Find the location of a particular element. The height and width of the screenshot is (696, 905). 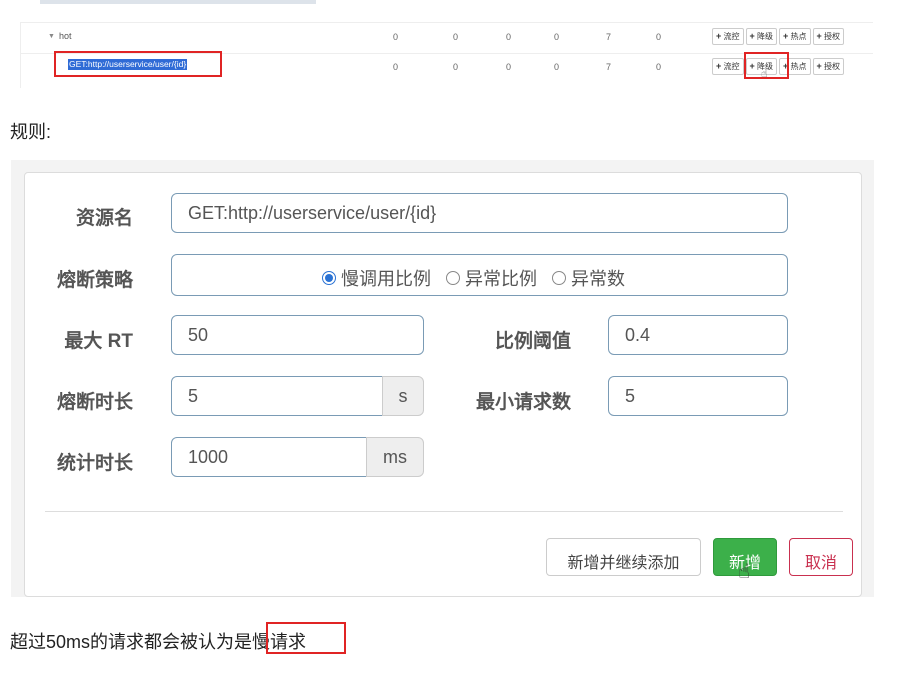

max-rt-input: 50 is located at coordinates (297, 335).